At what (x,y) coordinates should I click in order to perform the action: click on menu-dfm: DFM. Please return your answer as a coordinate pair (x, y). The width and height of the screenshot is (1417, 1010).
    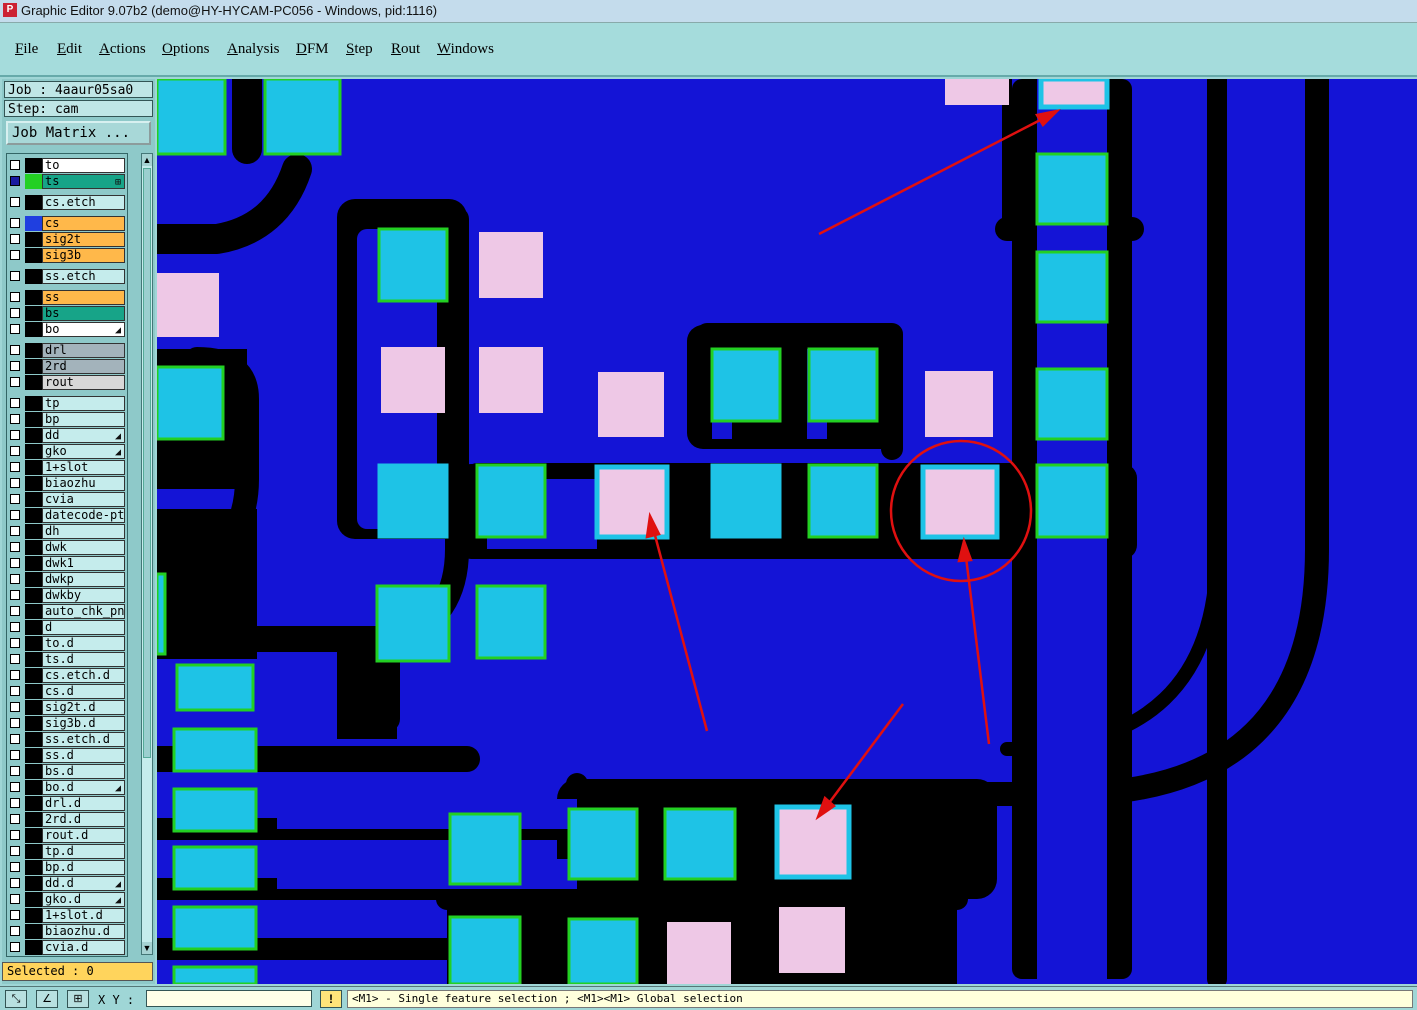
    Looking at the image, I should click on (312, 49).